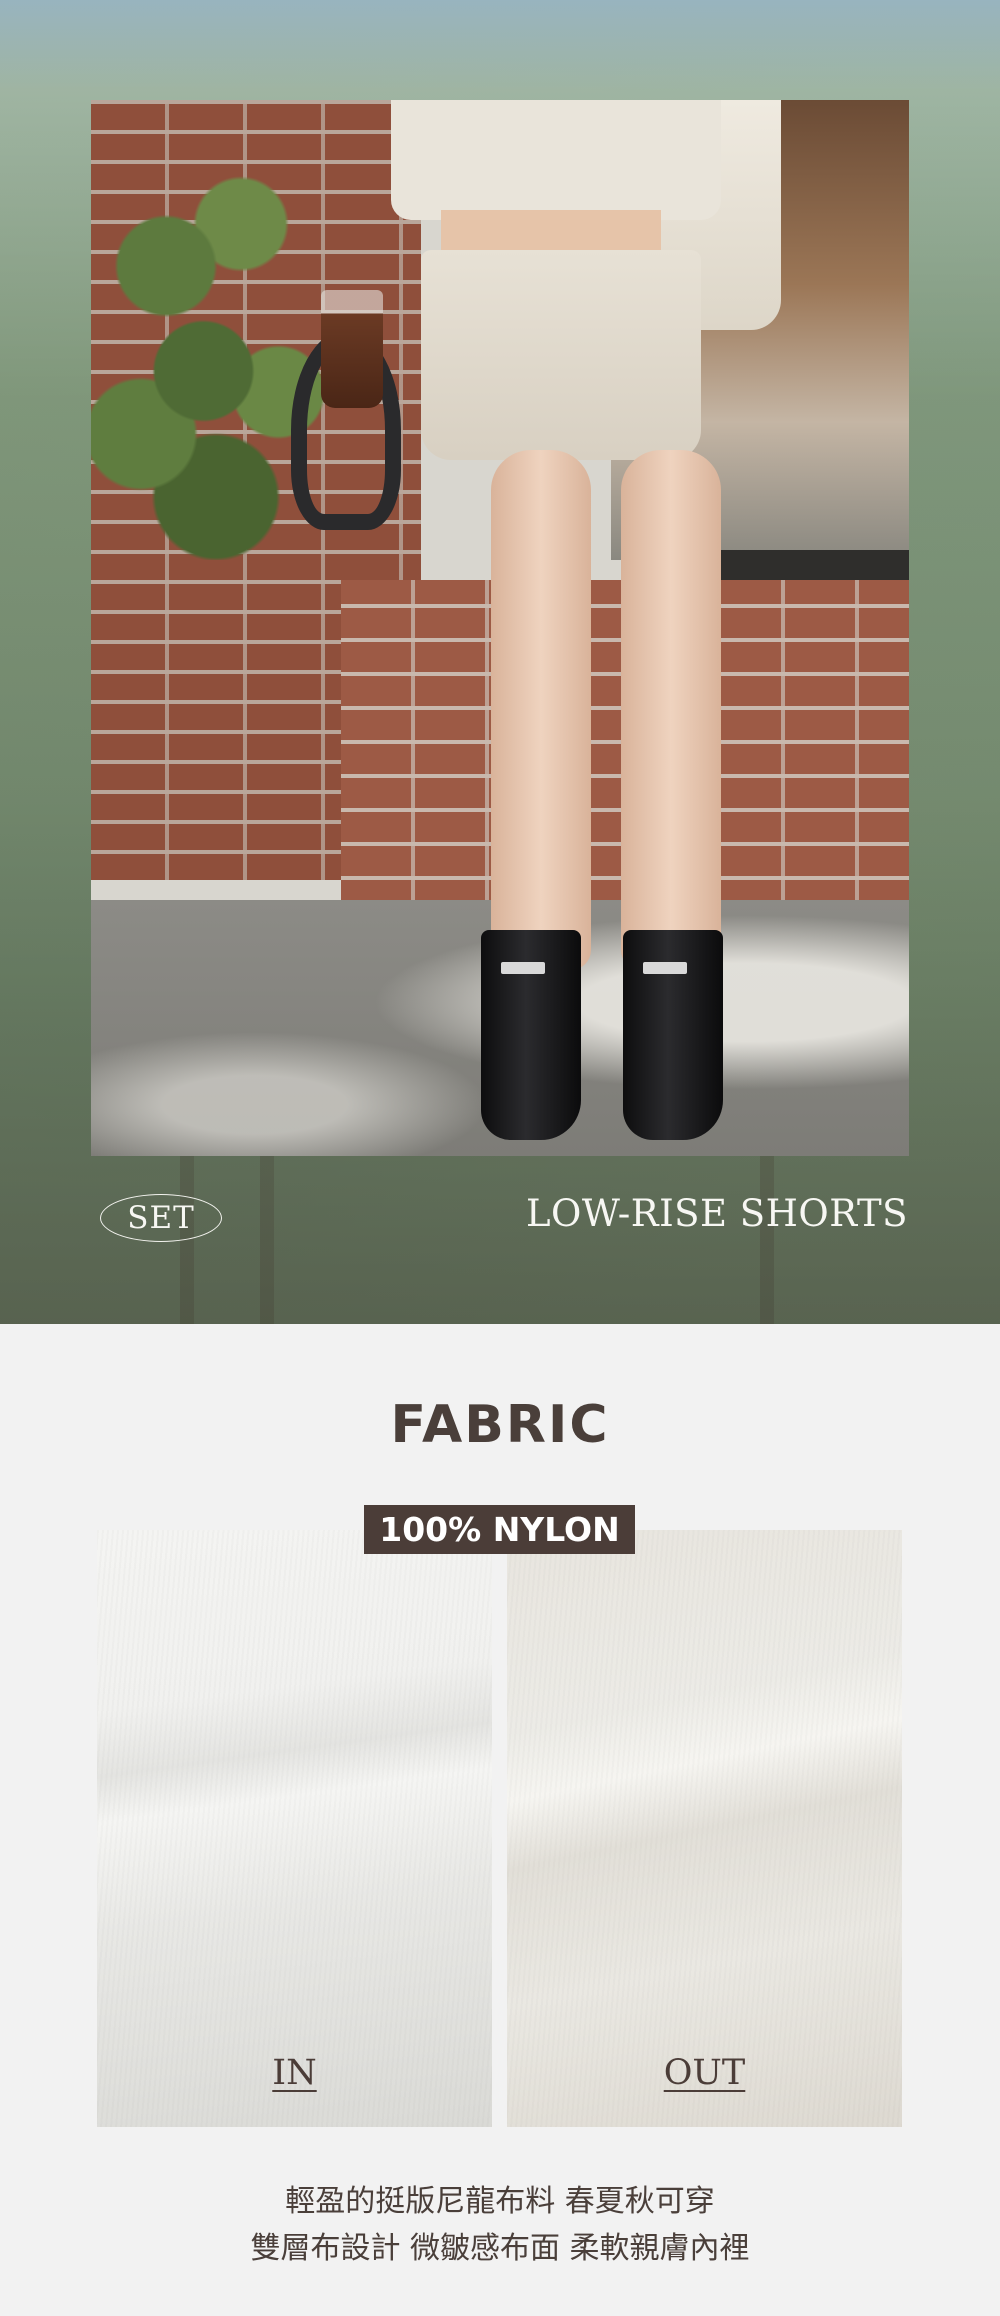 The width and height of the screenshot is (1000, 2316). I want to click on swatch-label-out: OUT, so click(704, 2073).